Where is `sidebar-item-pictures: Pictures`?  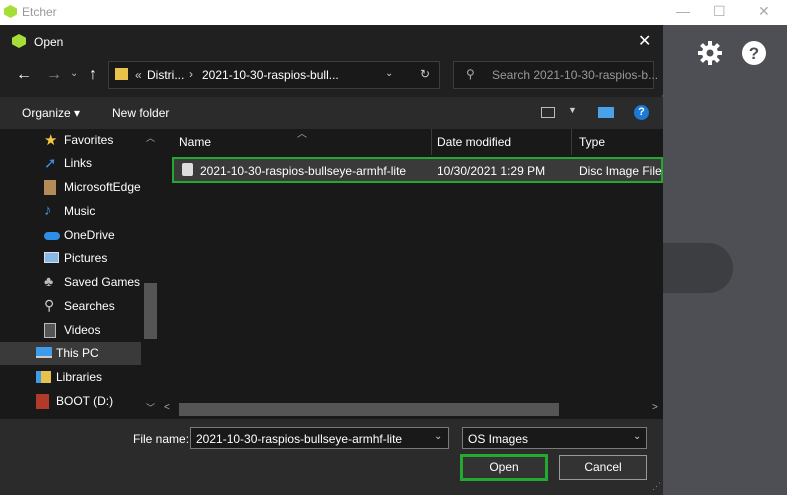
sidebar-item-pictures: Pictures is located at coordinates (70, 258).